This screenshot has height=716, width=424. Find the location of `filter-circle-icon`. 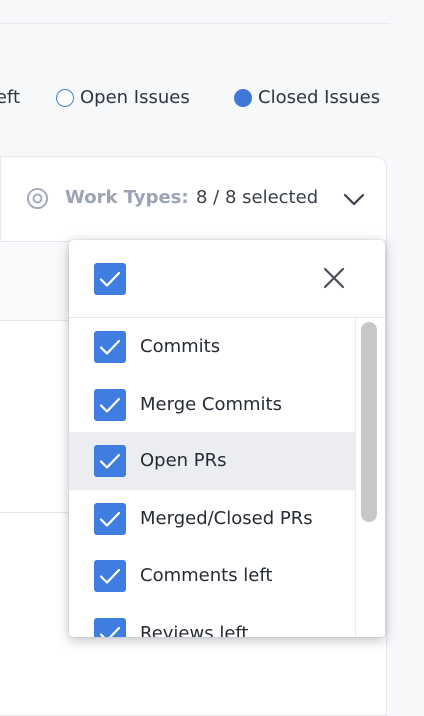

filter-circle-icon is located at coordinates (37, 198).